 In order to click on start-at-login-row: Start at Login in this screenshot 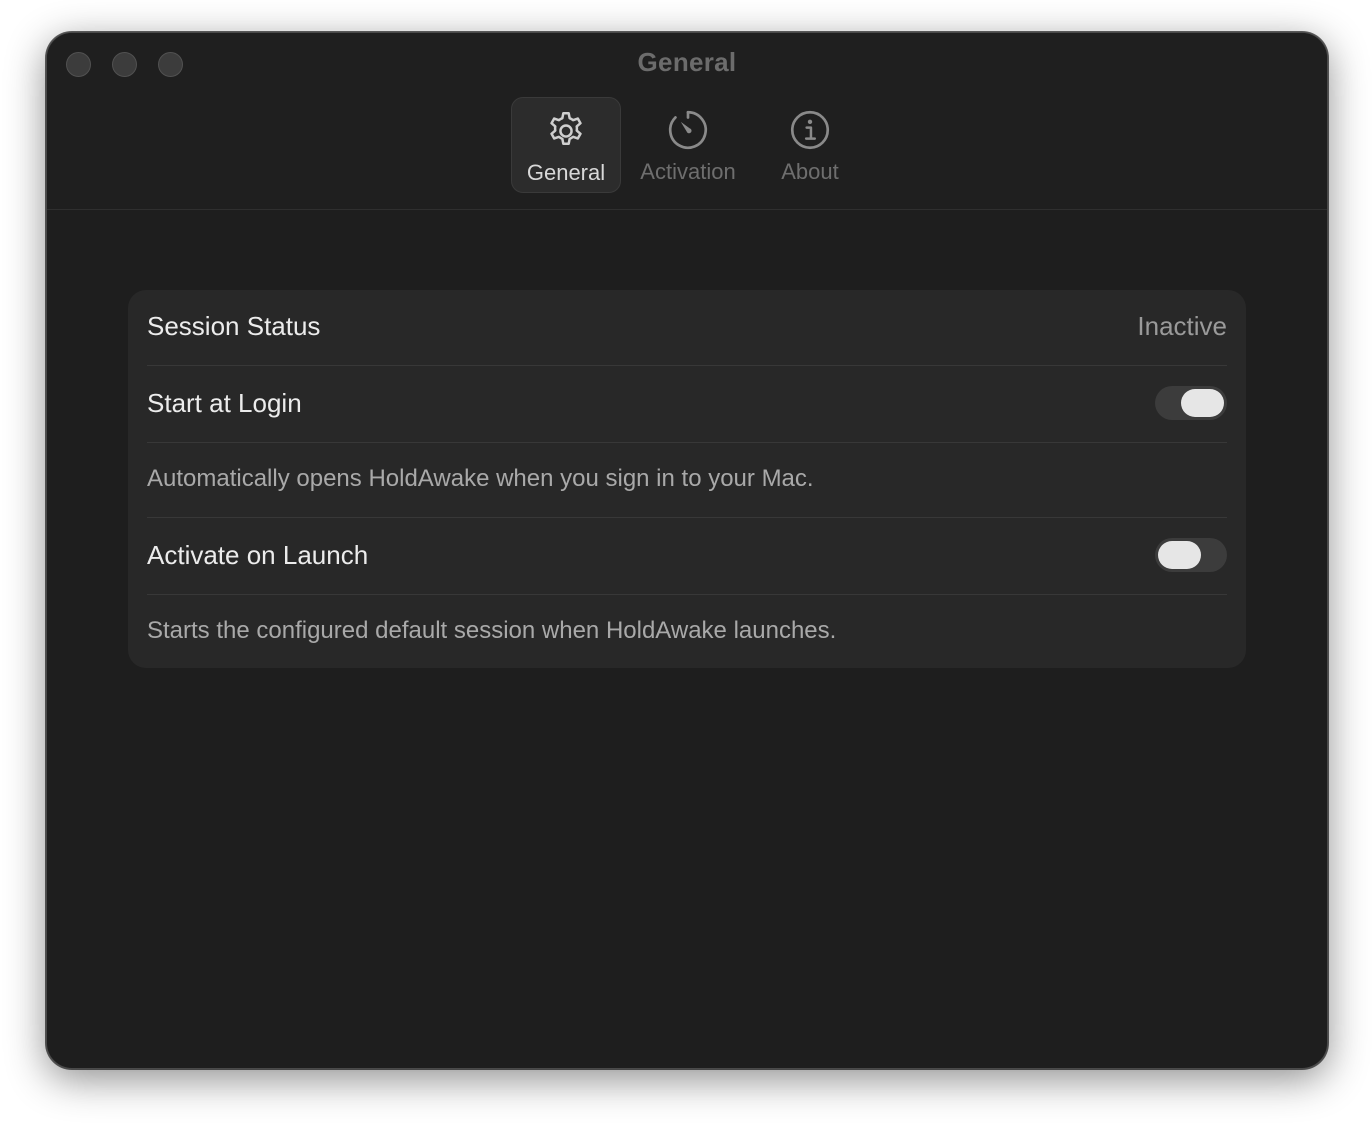, I will do `click(687, 403)`.